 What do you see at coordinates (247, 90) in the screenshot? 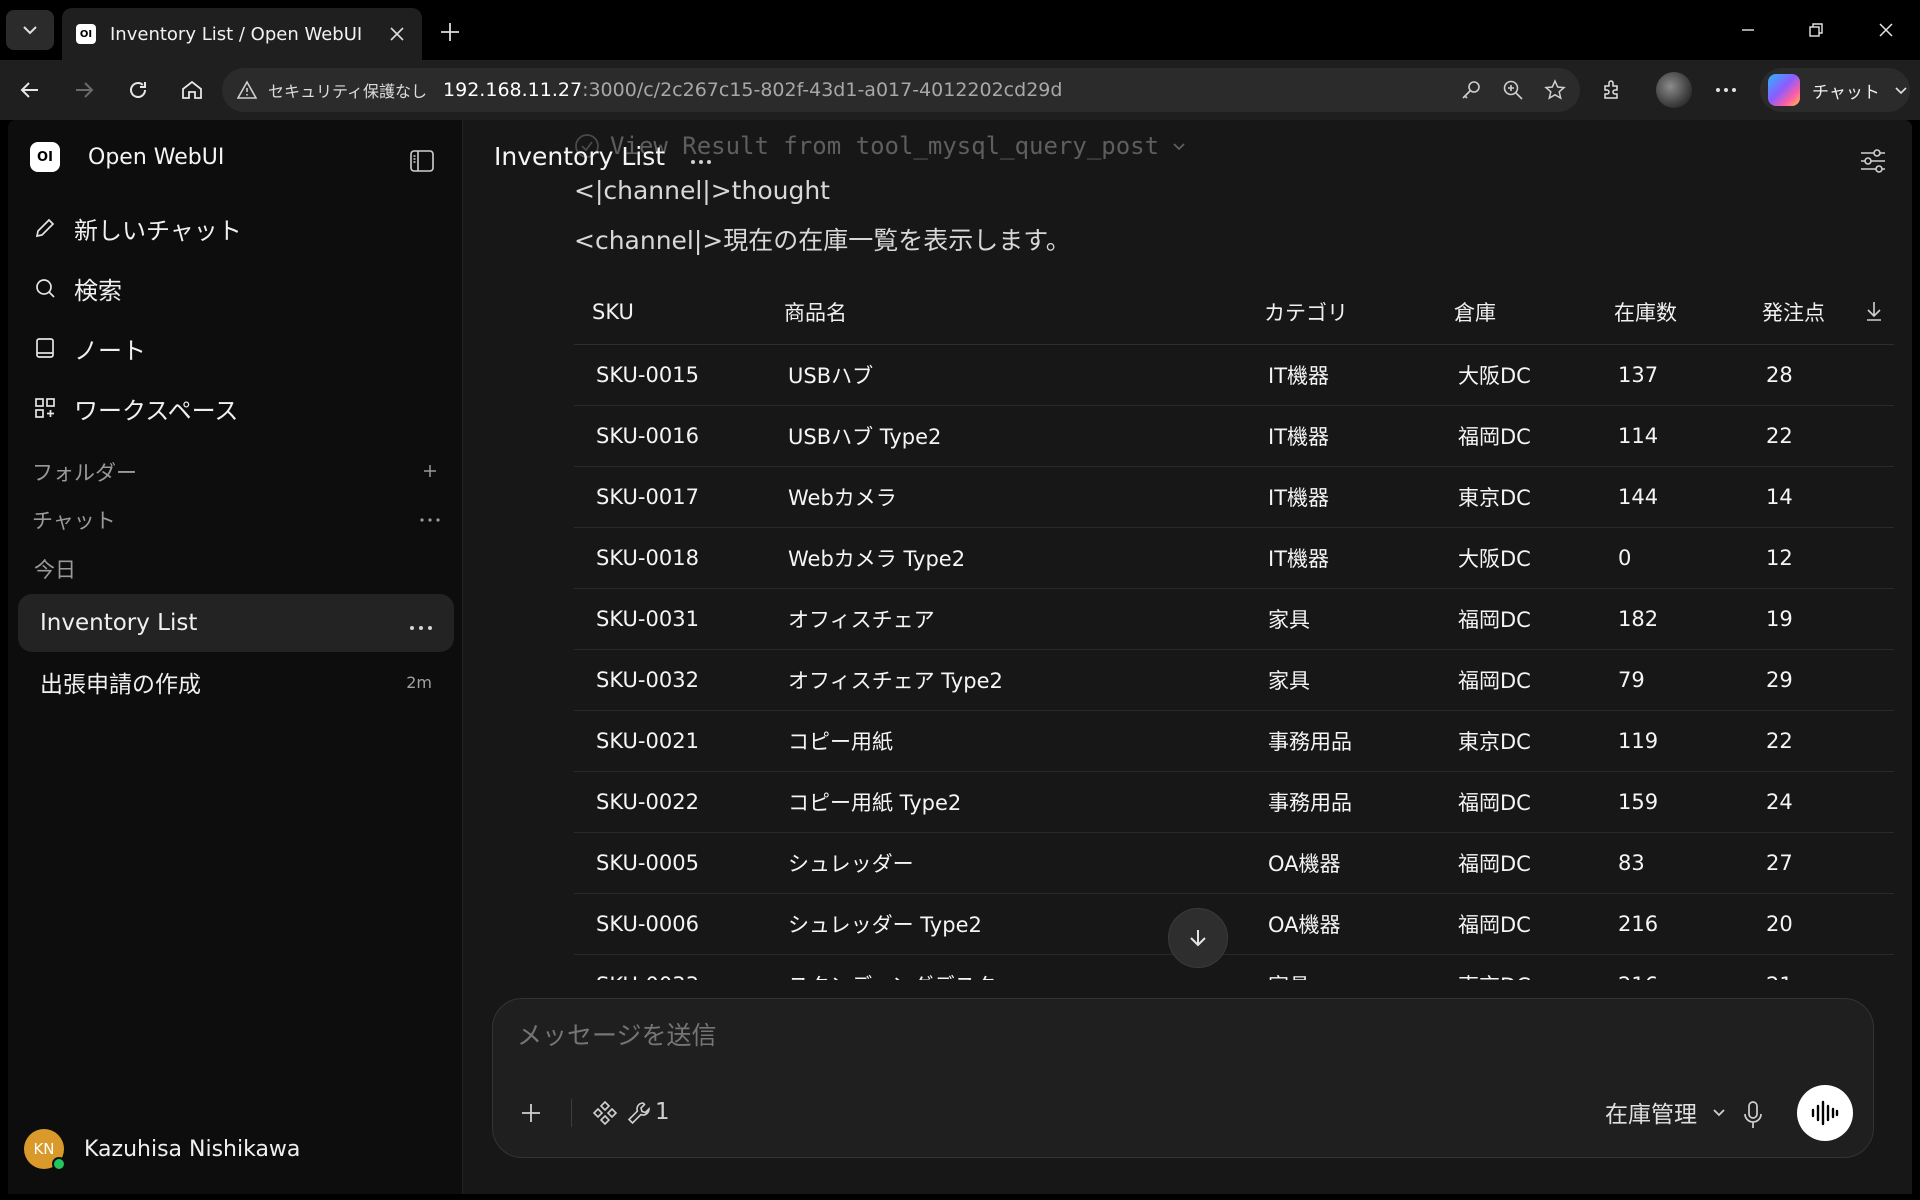
I see `warning-icon` at bounding box center [247, 90].